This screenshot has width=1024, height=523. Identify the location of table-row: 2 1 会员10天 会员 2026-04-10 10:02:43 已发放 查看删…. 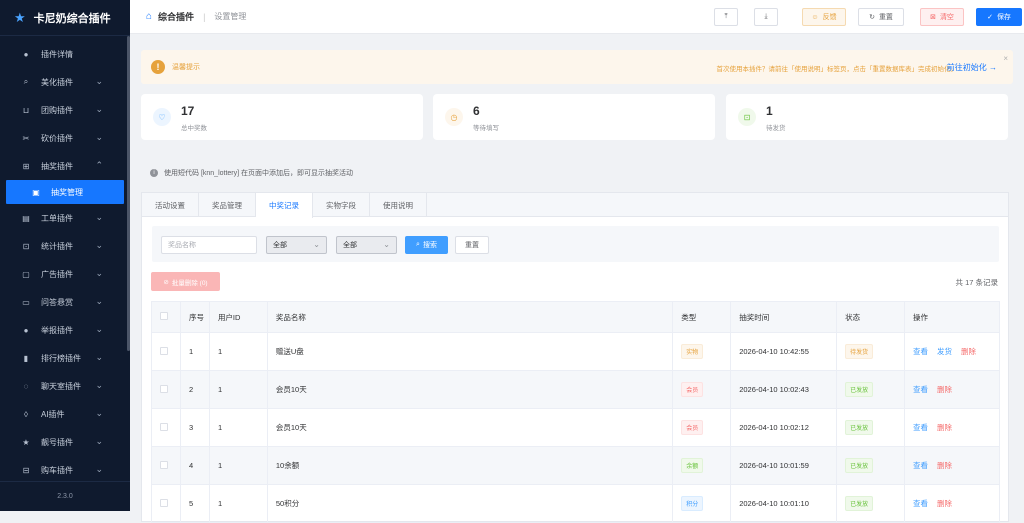
(575, 389).